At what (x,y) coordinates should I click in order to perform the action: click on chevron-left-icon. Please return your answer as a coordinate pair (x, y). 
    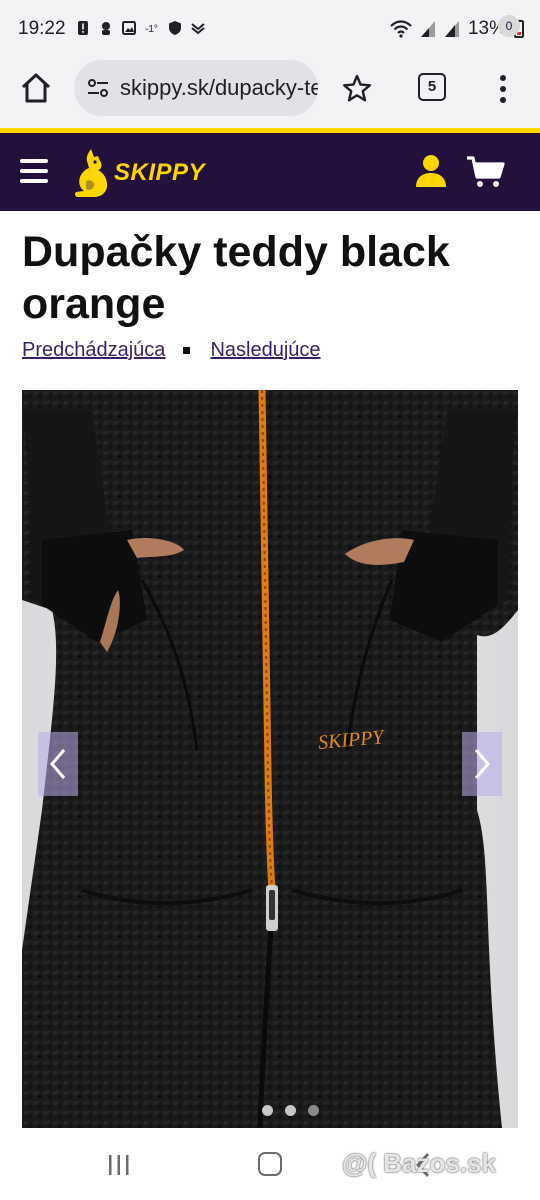
    Looking at the image, I should click on (58, 764).